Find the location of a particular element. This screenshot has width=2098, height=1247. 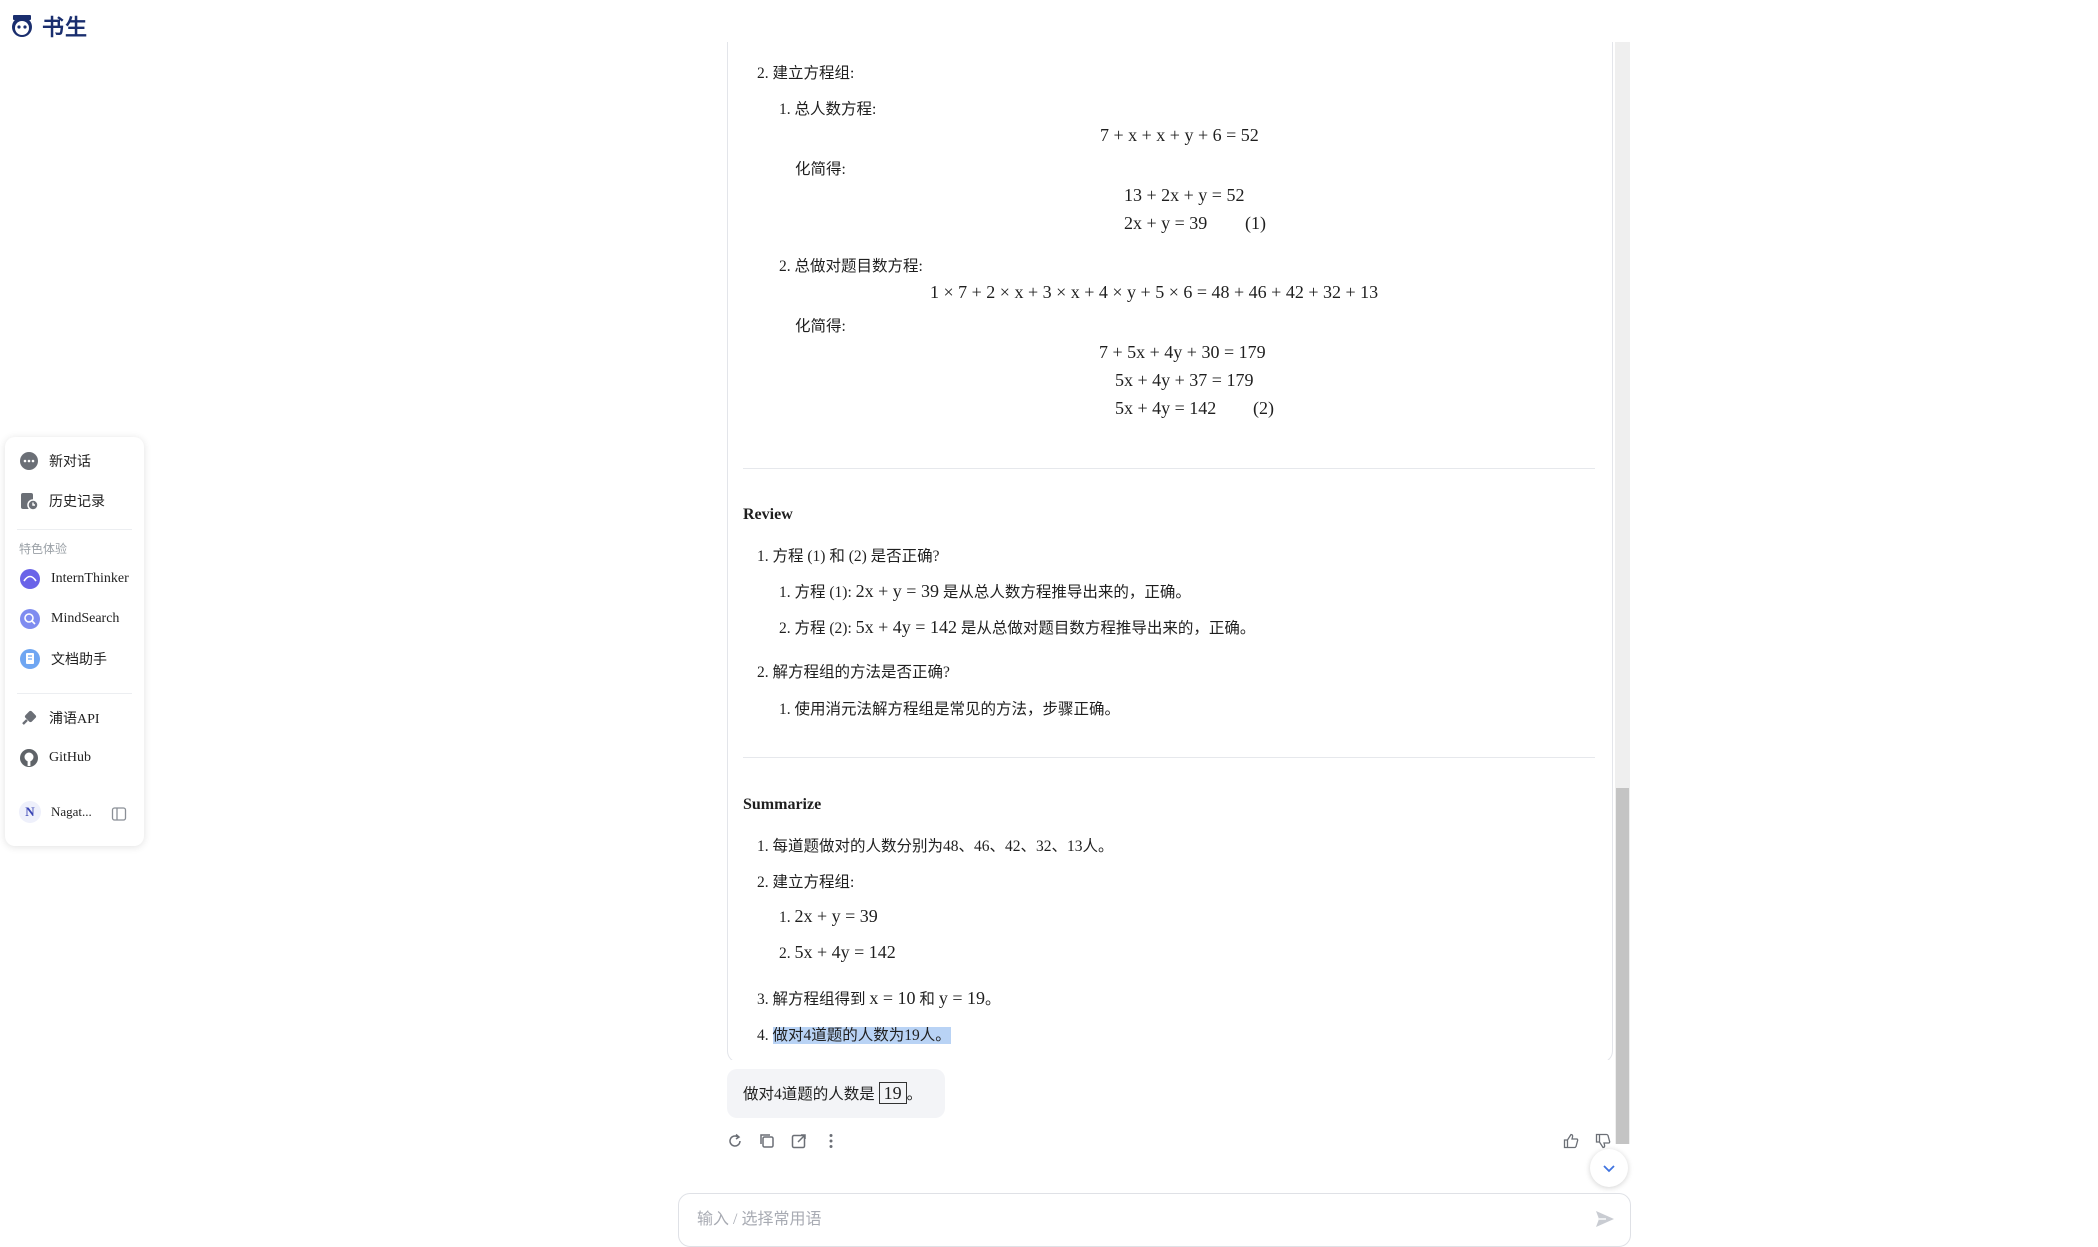

avatar: N is located at coordinates (30, 812).